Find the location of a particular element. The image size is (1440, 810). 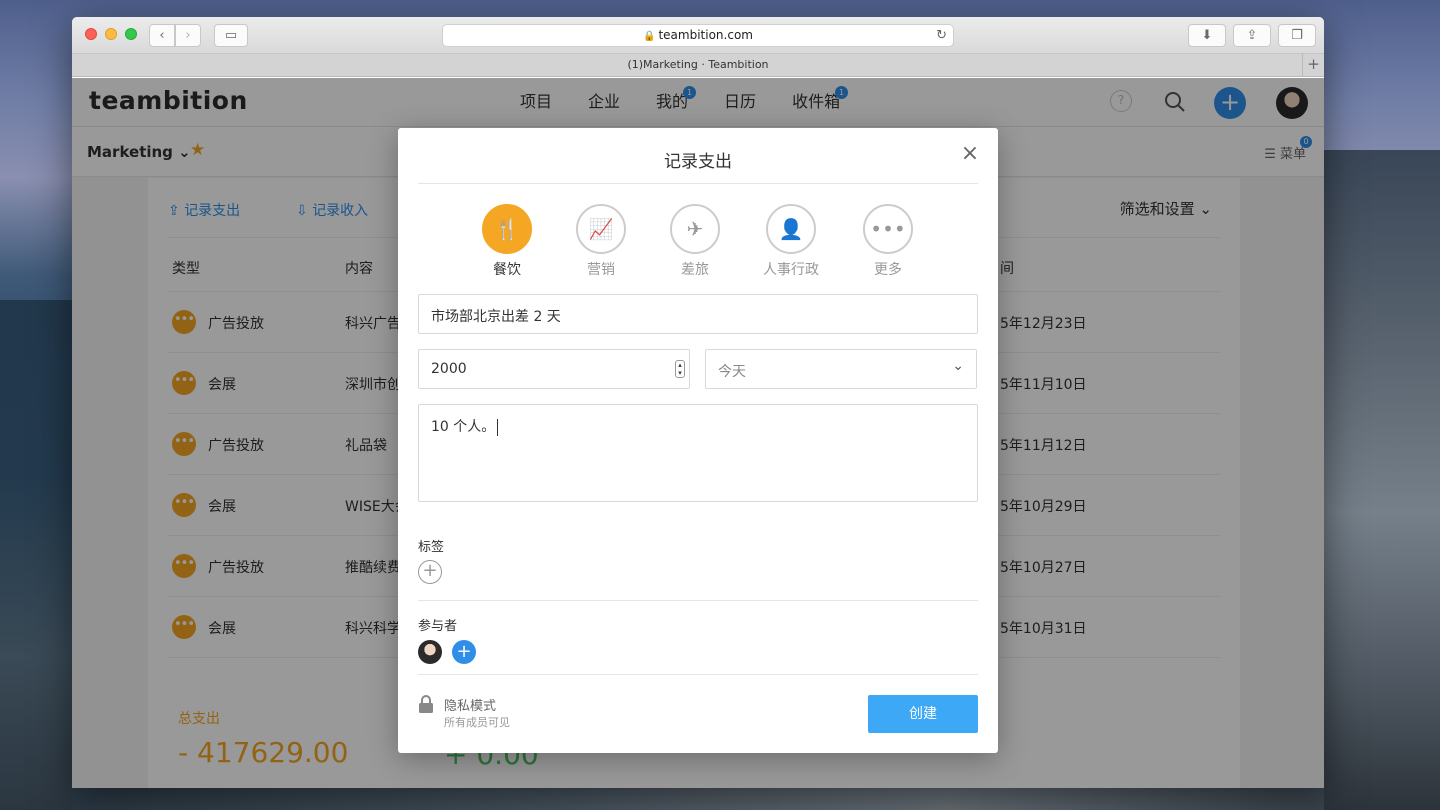

download-icon: ⬇ is located at coordinates (1207, 35).